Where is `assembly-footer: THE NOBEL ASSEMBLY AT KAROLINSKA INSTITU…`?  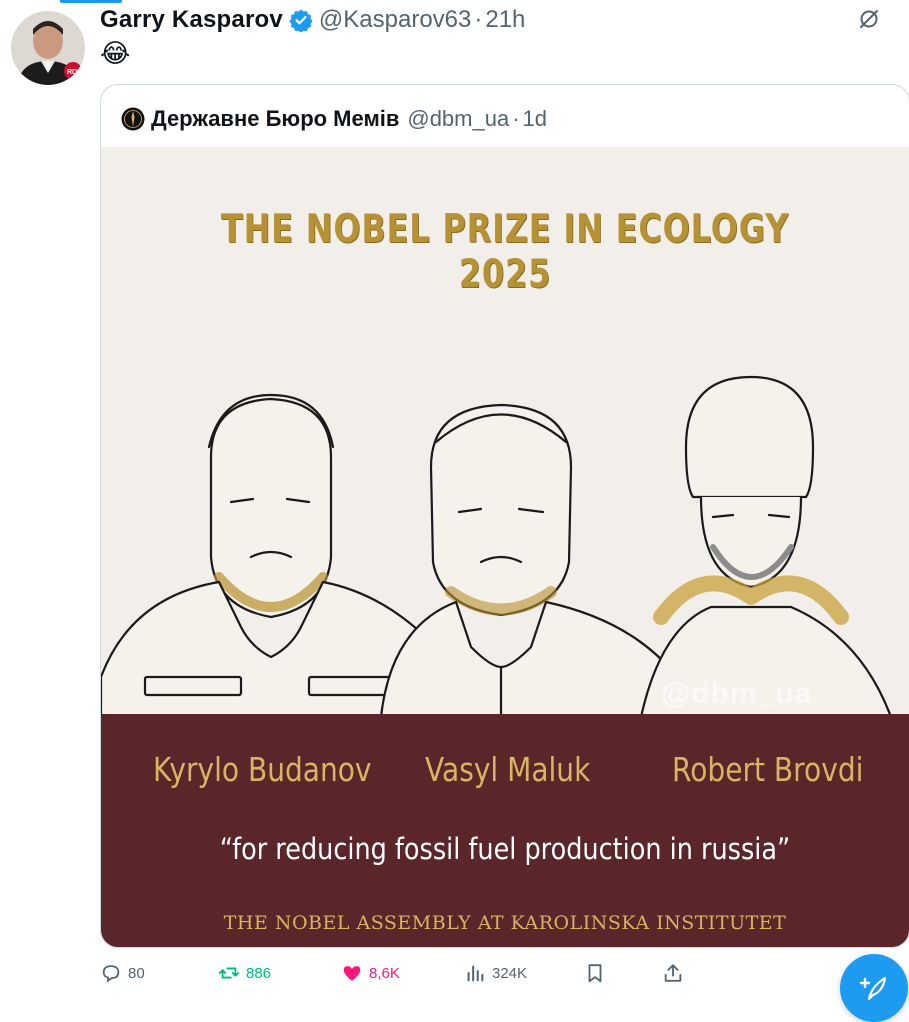 assembly-footer: THE NOBEL ASSEMBLY AT KAROLINSKA INSTITU… is located at coordinates (505, 923).